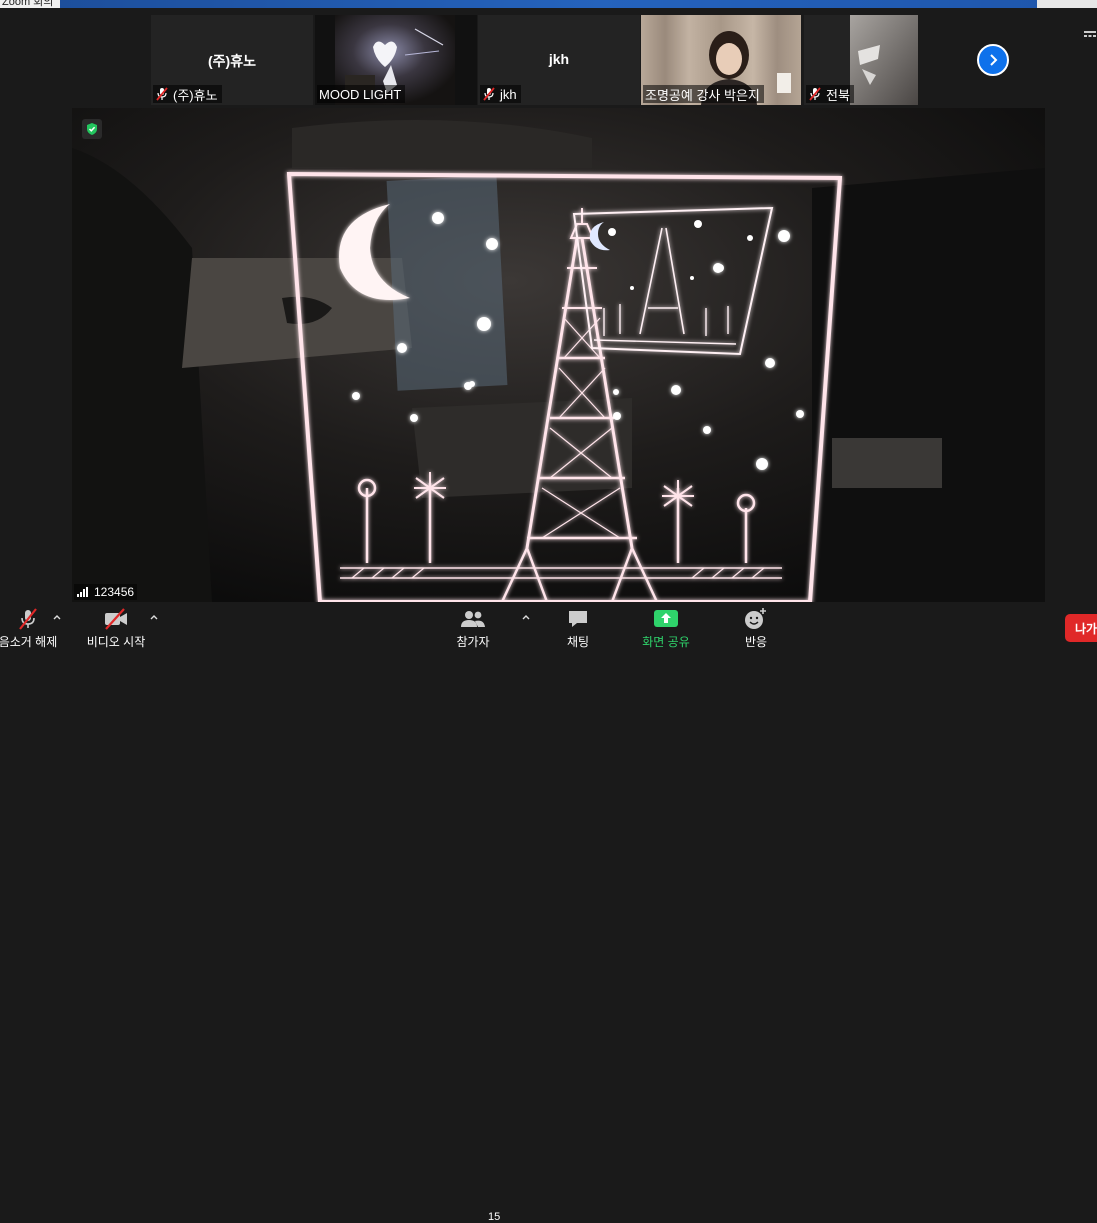 The width and height of the screenshot is (1097, 1223). Describe the element at coordinates (884, 60) in the screenshot. I see `participant-video` at that location.